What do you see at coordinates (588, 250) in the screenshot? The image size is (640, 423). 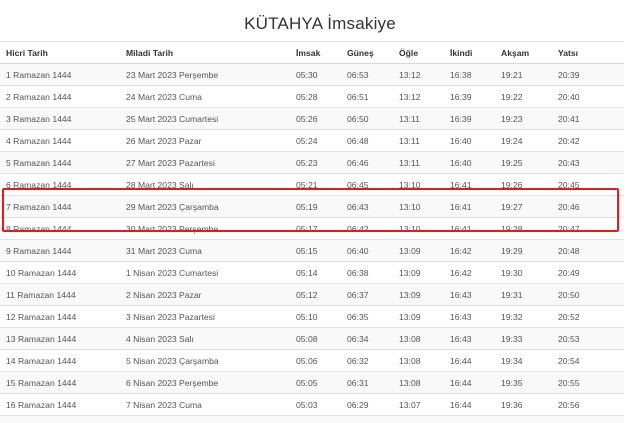 I see `cell-yatsi: 20:48` at bounding box center [588, 250].